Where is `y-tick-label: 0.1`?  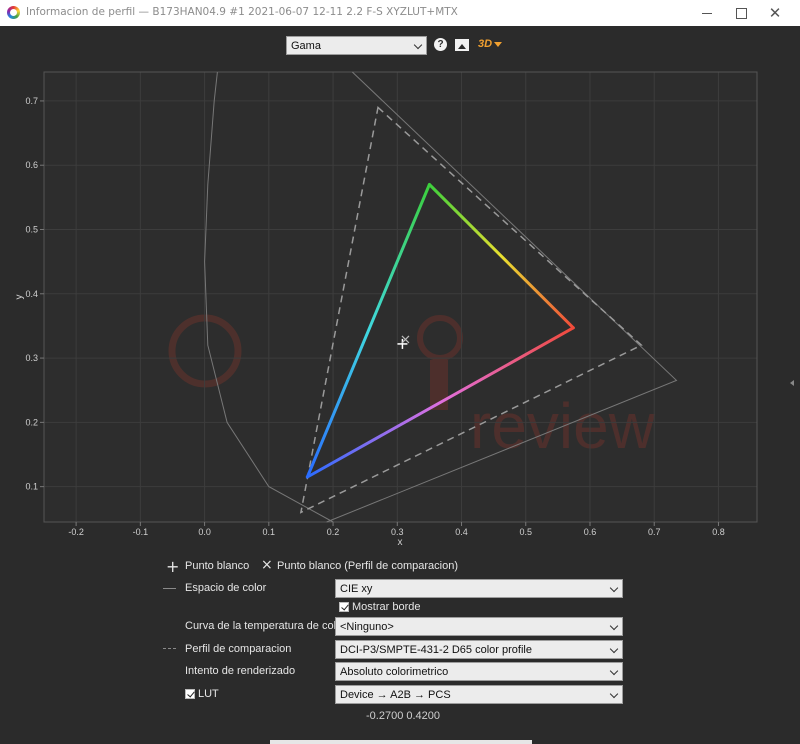
y-tick-label: 0.1 is located at coordinates (31, 487).